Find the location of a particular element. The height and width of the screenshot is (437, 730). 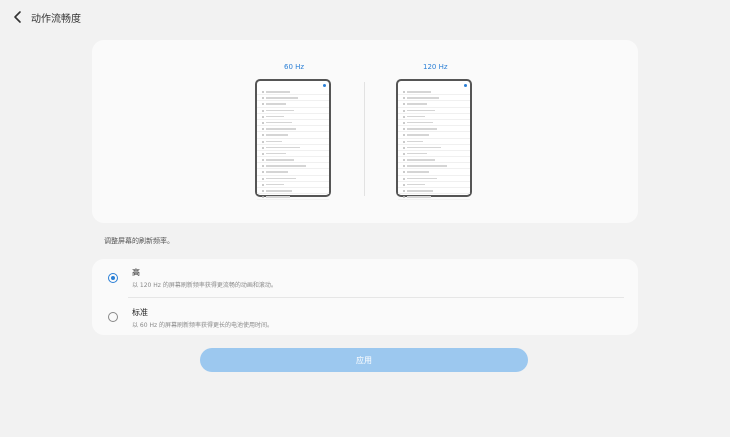

chevron-left-icon is located at coordinates (18, 17).